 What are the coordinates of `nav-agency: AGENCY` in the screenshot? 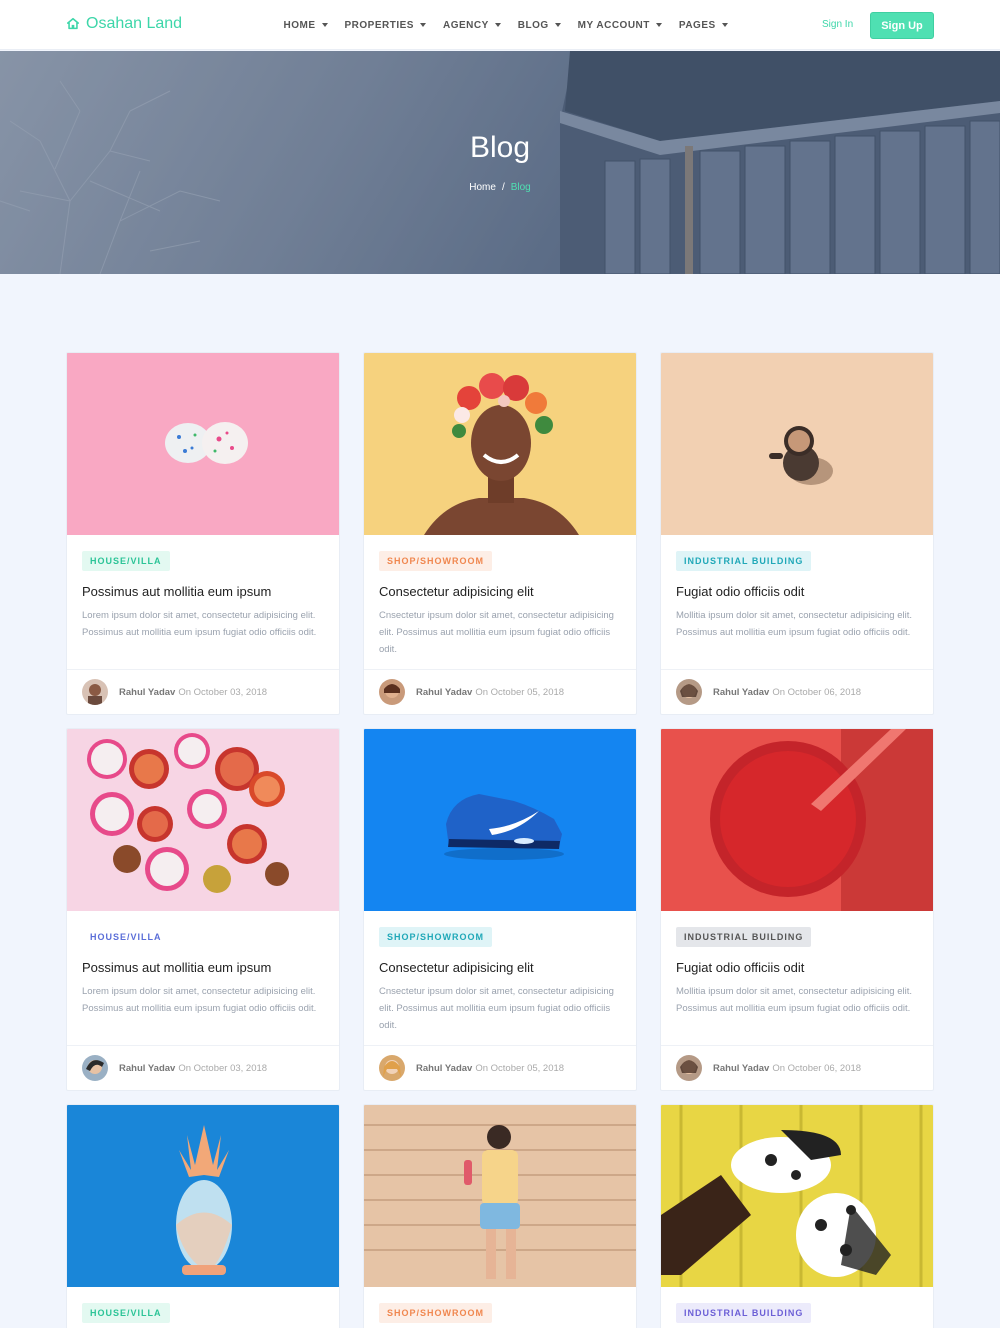 It's located at (471, 25).